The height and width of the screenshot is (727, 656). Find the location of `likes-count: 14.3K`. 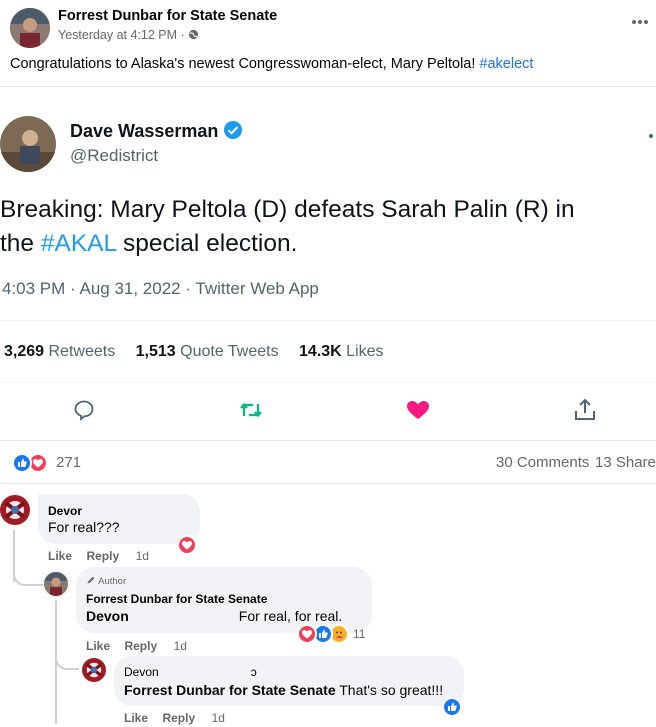

likes-count: 14.3K is located at coordinates (320, 351).